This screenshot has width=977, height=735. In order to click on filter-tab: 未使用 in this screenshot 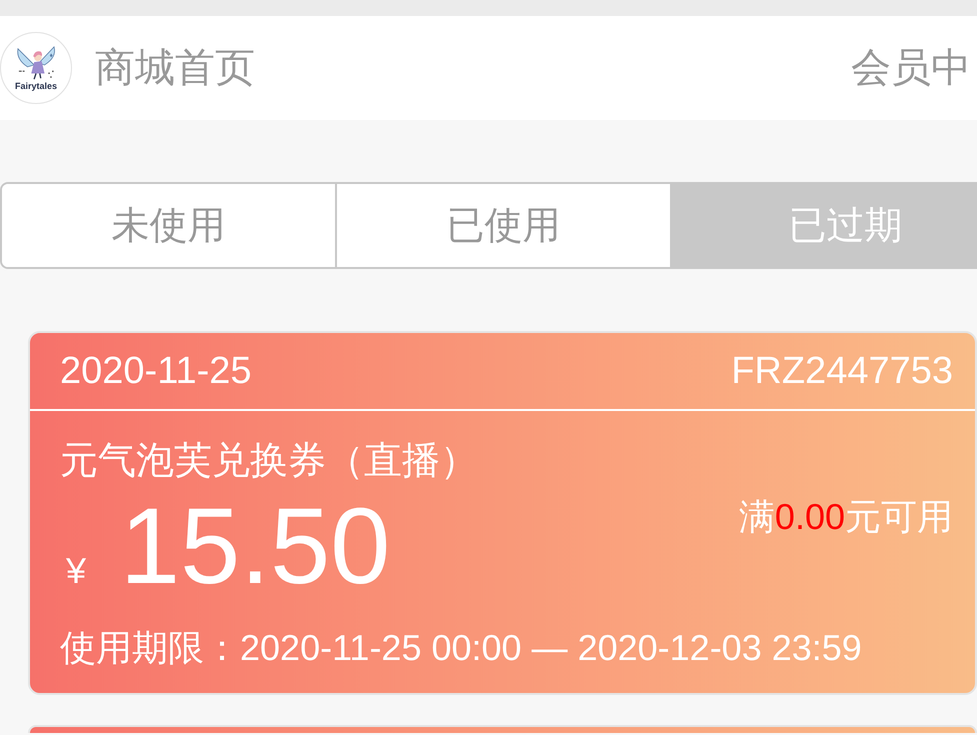, I will do `click(169, 225)`.